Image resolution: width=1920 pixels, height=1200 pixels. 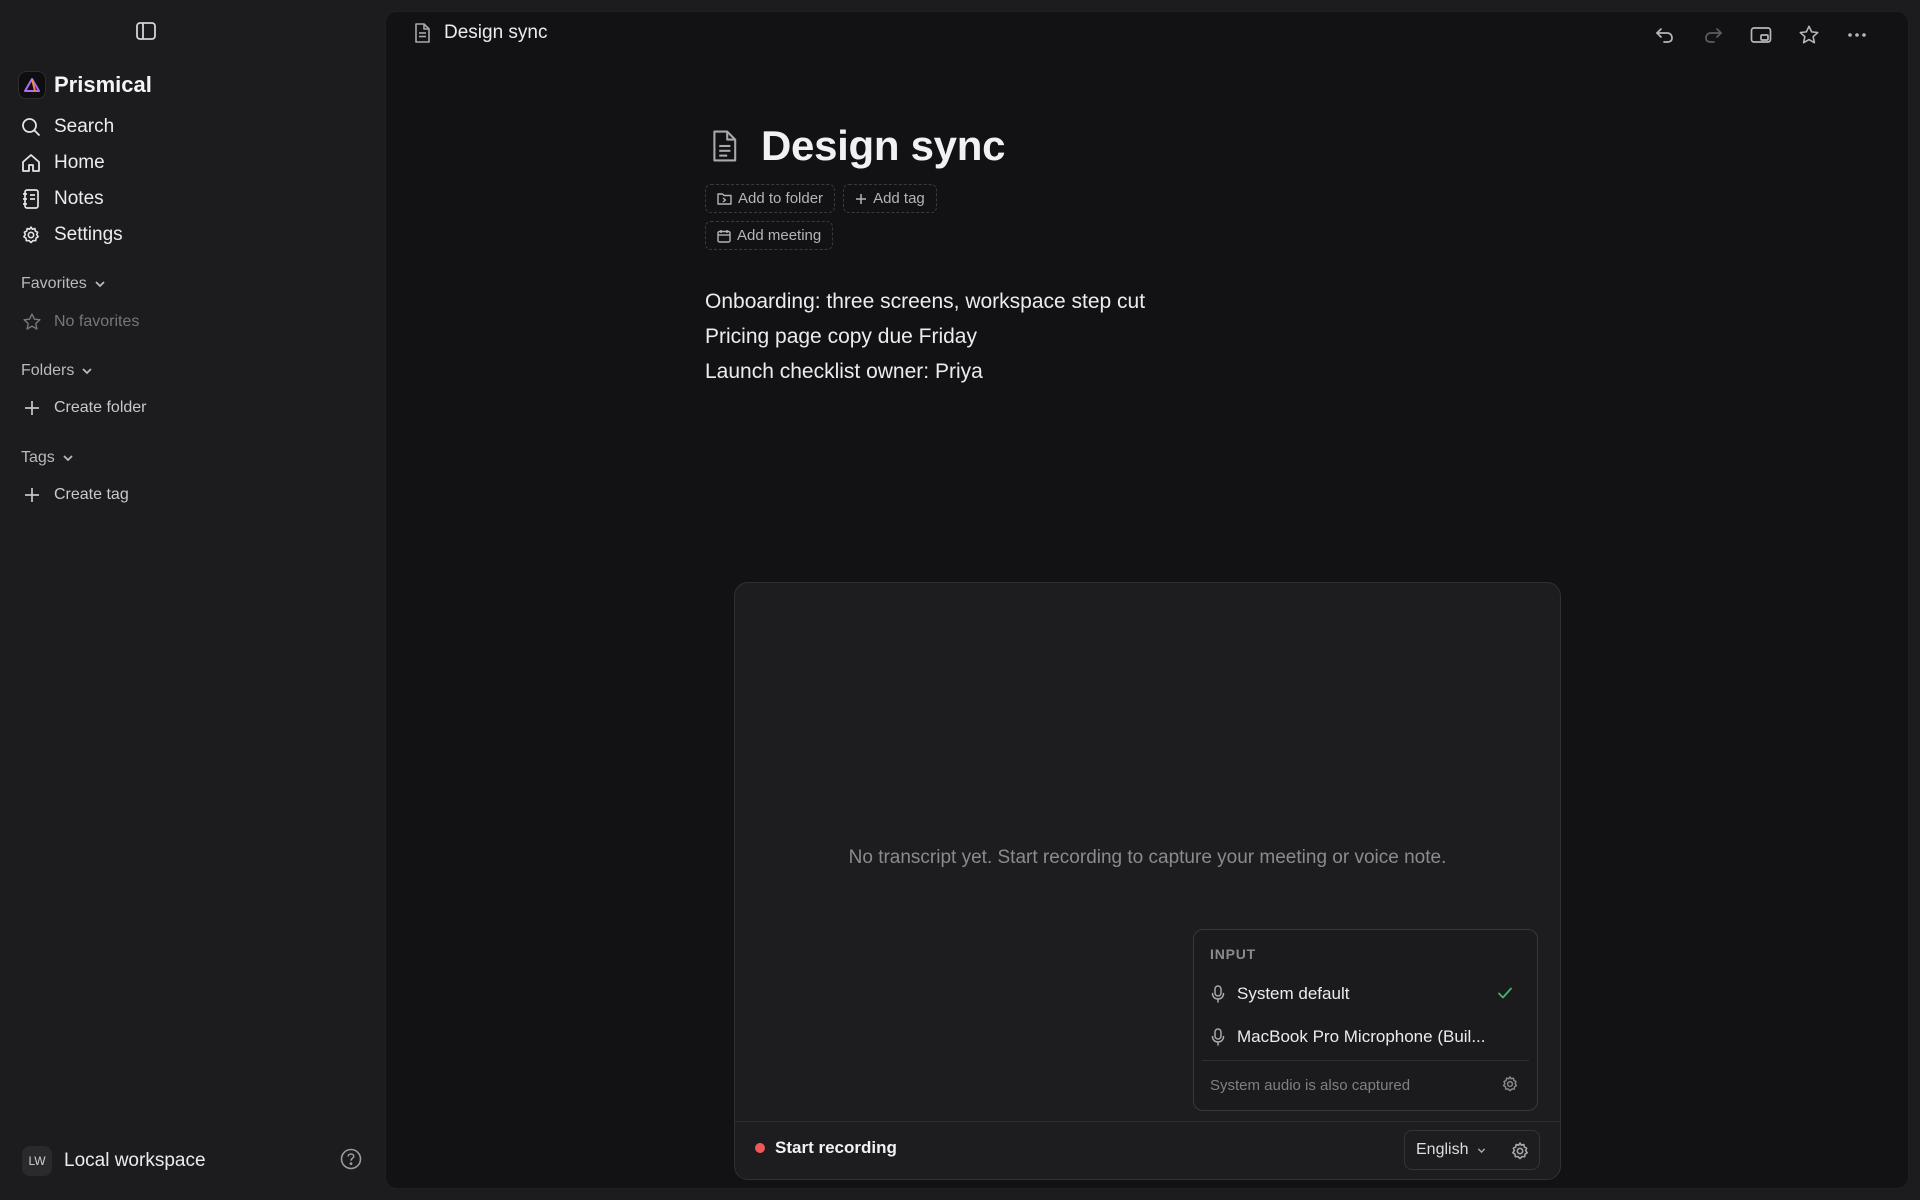 What do you see at coordinates (724, 236) in the screenshot?
I see `calendar-icon` at bounding box center [724, 236].